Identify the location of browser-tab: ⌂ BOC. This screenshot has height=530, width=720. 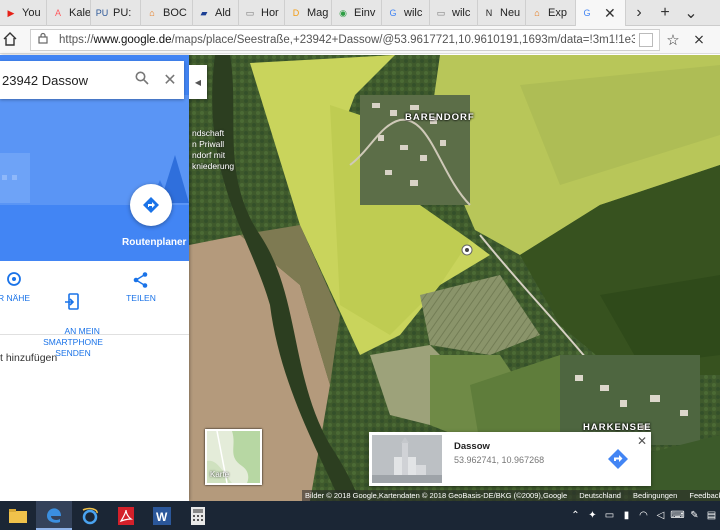
(167, 13).